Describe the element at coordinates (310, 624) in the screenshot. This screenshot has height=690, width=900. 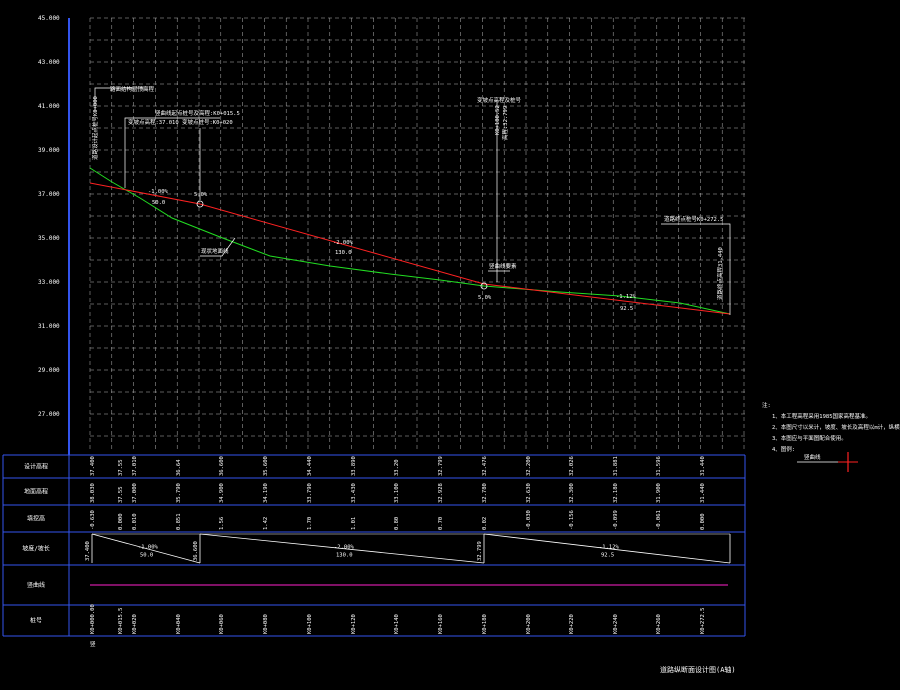
I see `station-cell: K0+100` at that location.